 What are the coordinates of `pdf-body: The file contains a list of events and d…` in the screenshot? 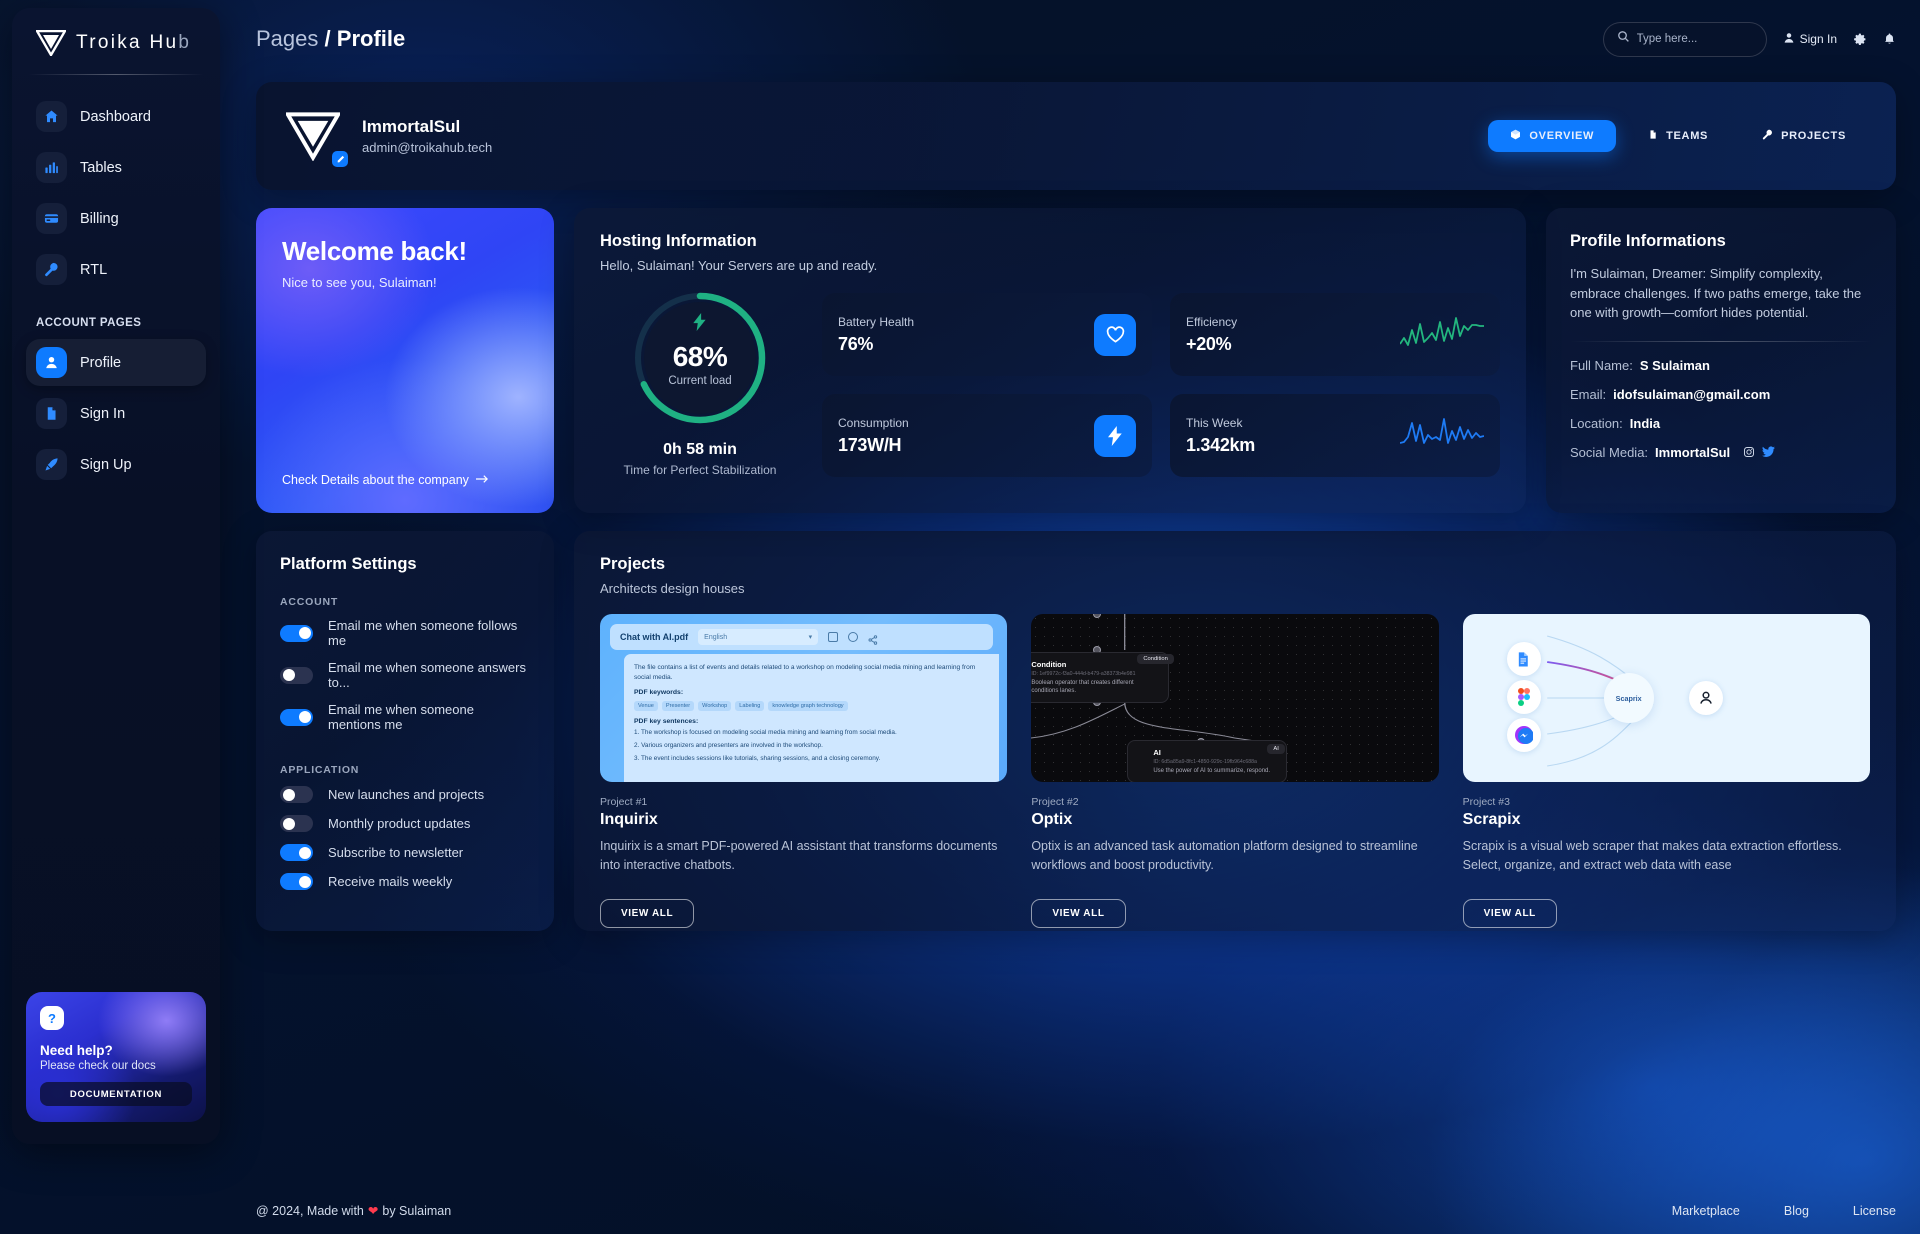 It's located at (805, 672).